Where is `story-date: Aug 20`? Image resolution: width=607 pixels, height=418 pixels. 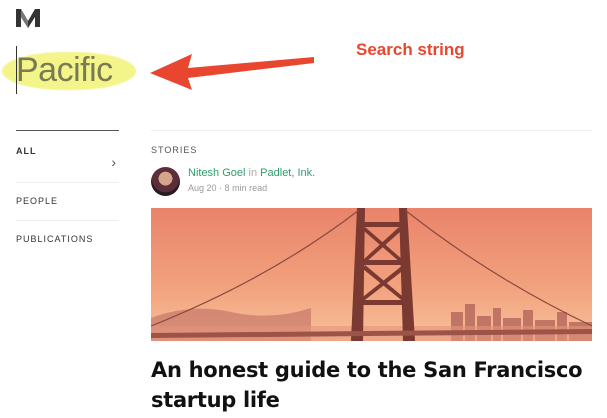
story-date: Aug 20 is located at coordinates (202, 188).